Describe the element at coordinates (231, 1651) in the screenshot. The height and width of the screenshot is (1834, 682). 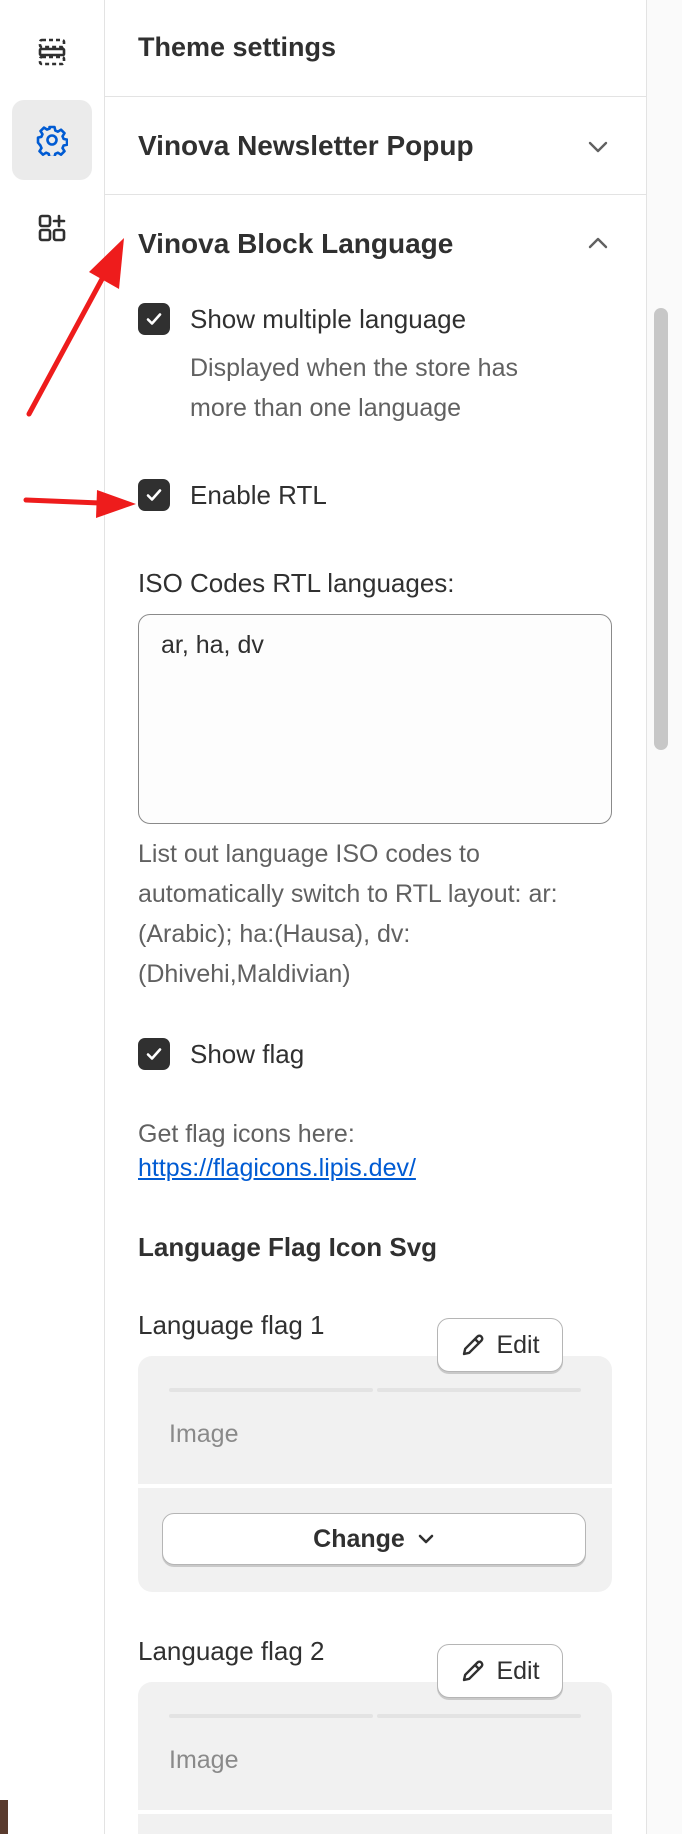
I see `language-flag-2-label: Language flag 2` at that location.